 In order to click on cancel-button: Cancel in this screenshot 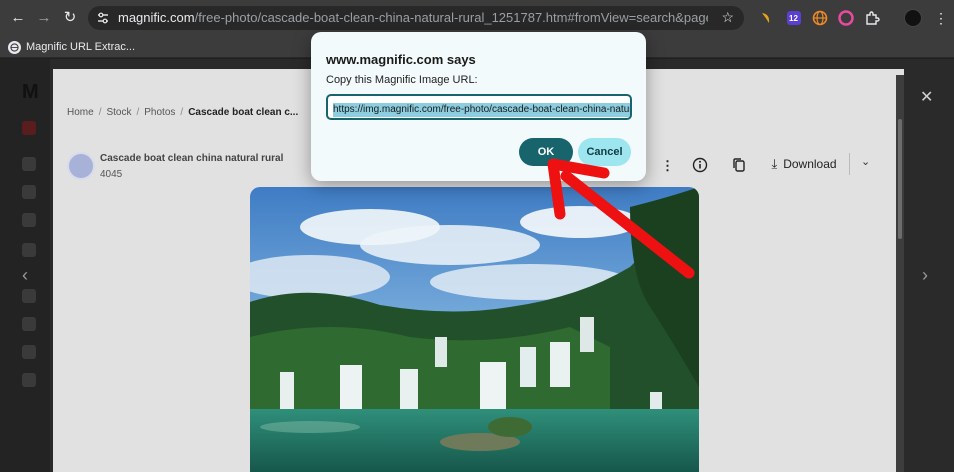, I will do `click(604, 152)`.